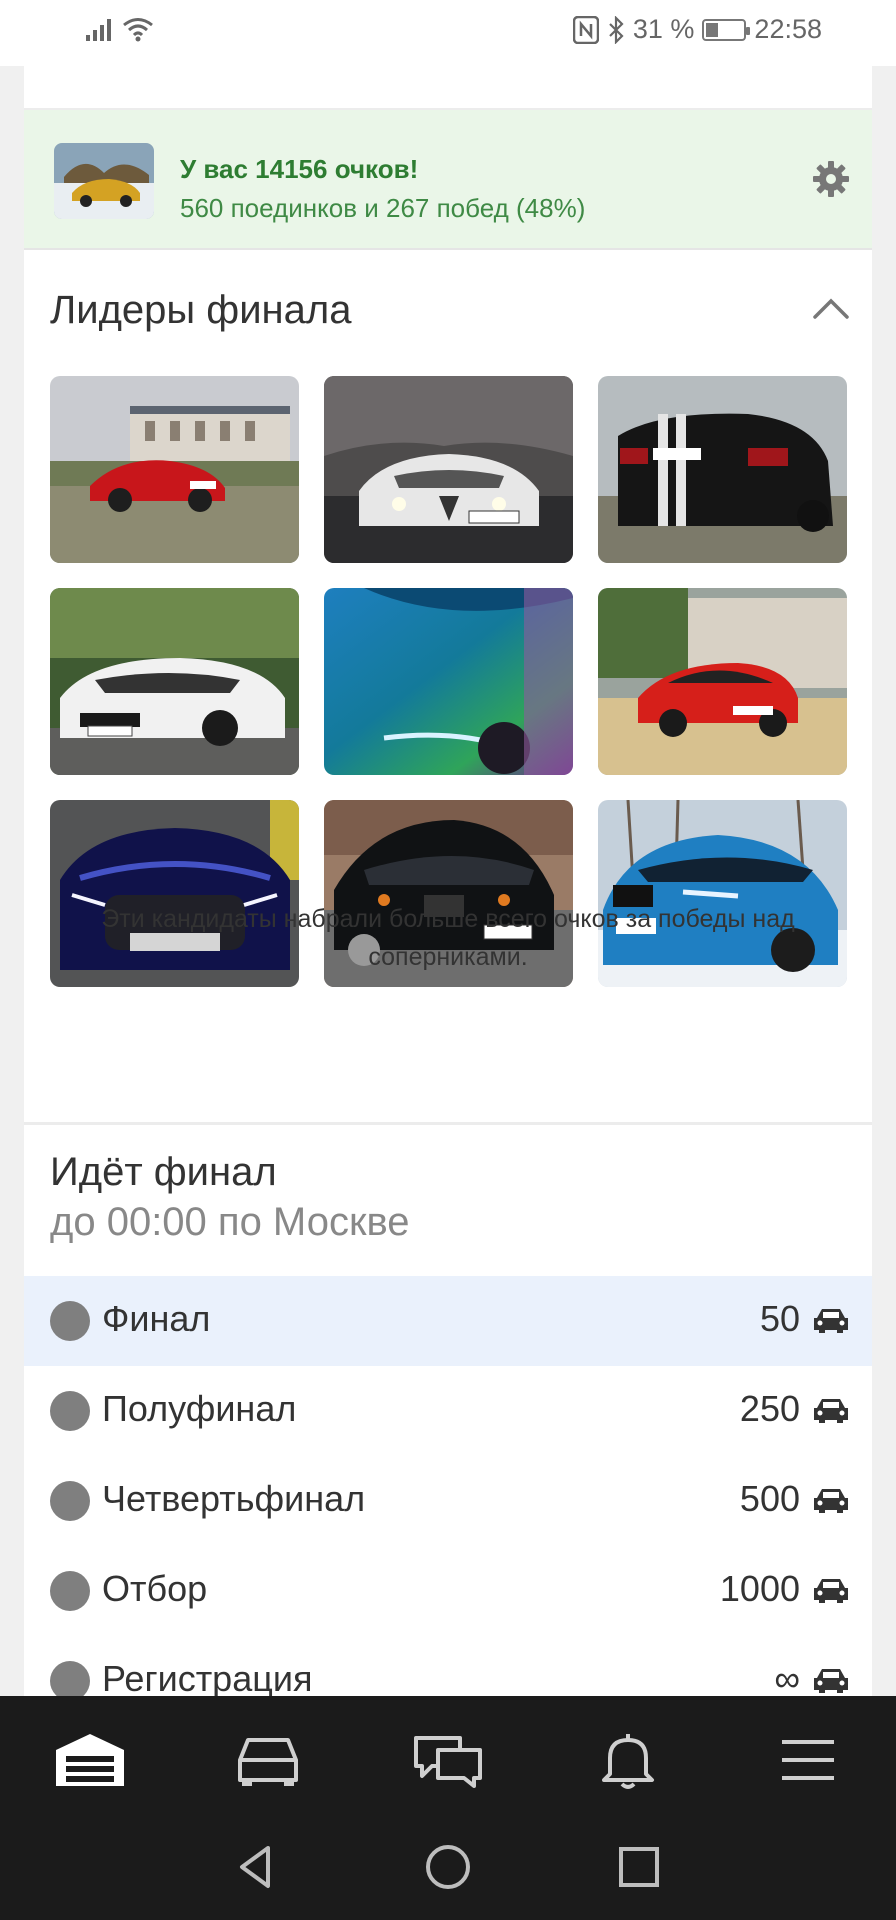  I want to click on back-icon, so click(257, 1867).